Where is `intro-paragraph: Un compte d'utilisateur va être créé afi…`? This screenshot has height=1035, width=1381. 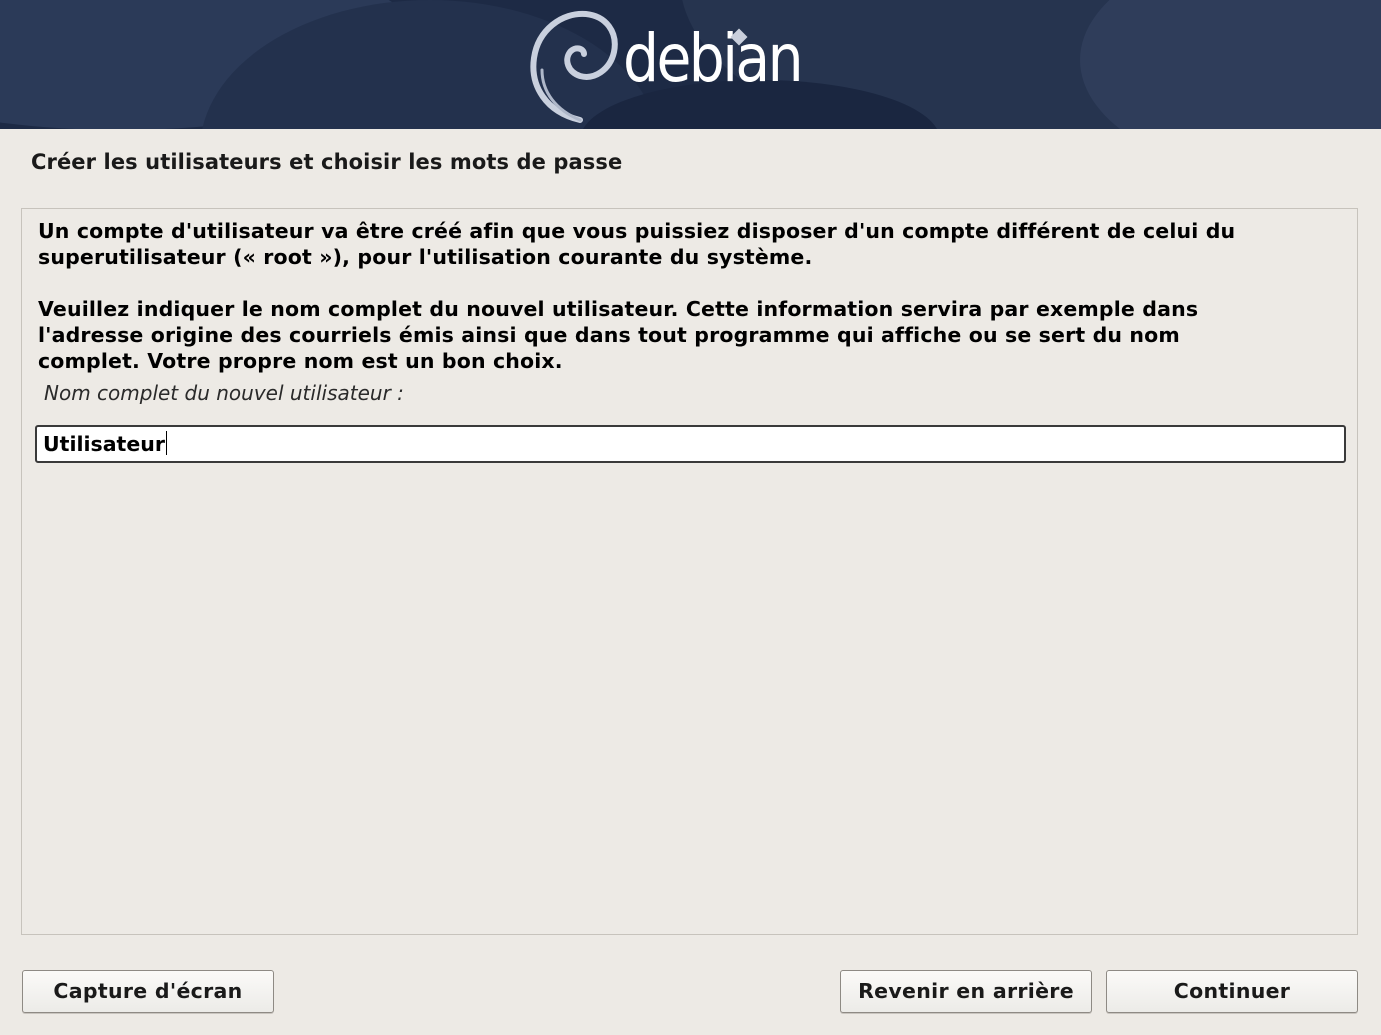 intro-paragraph: Un compte d'utilisateur va être créé afi… is located at coordinates (688, 244).